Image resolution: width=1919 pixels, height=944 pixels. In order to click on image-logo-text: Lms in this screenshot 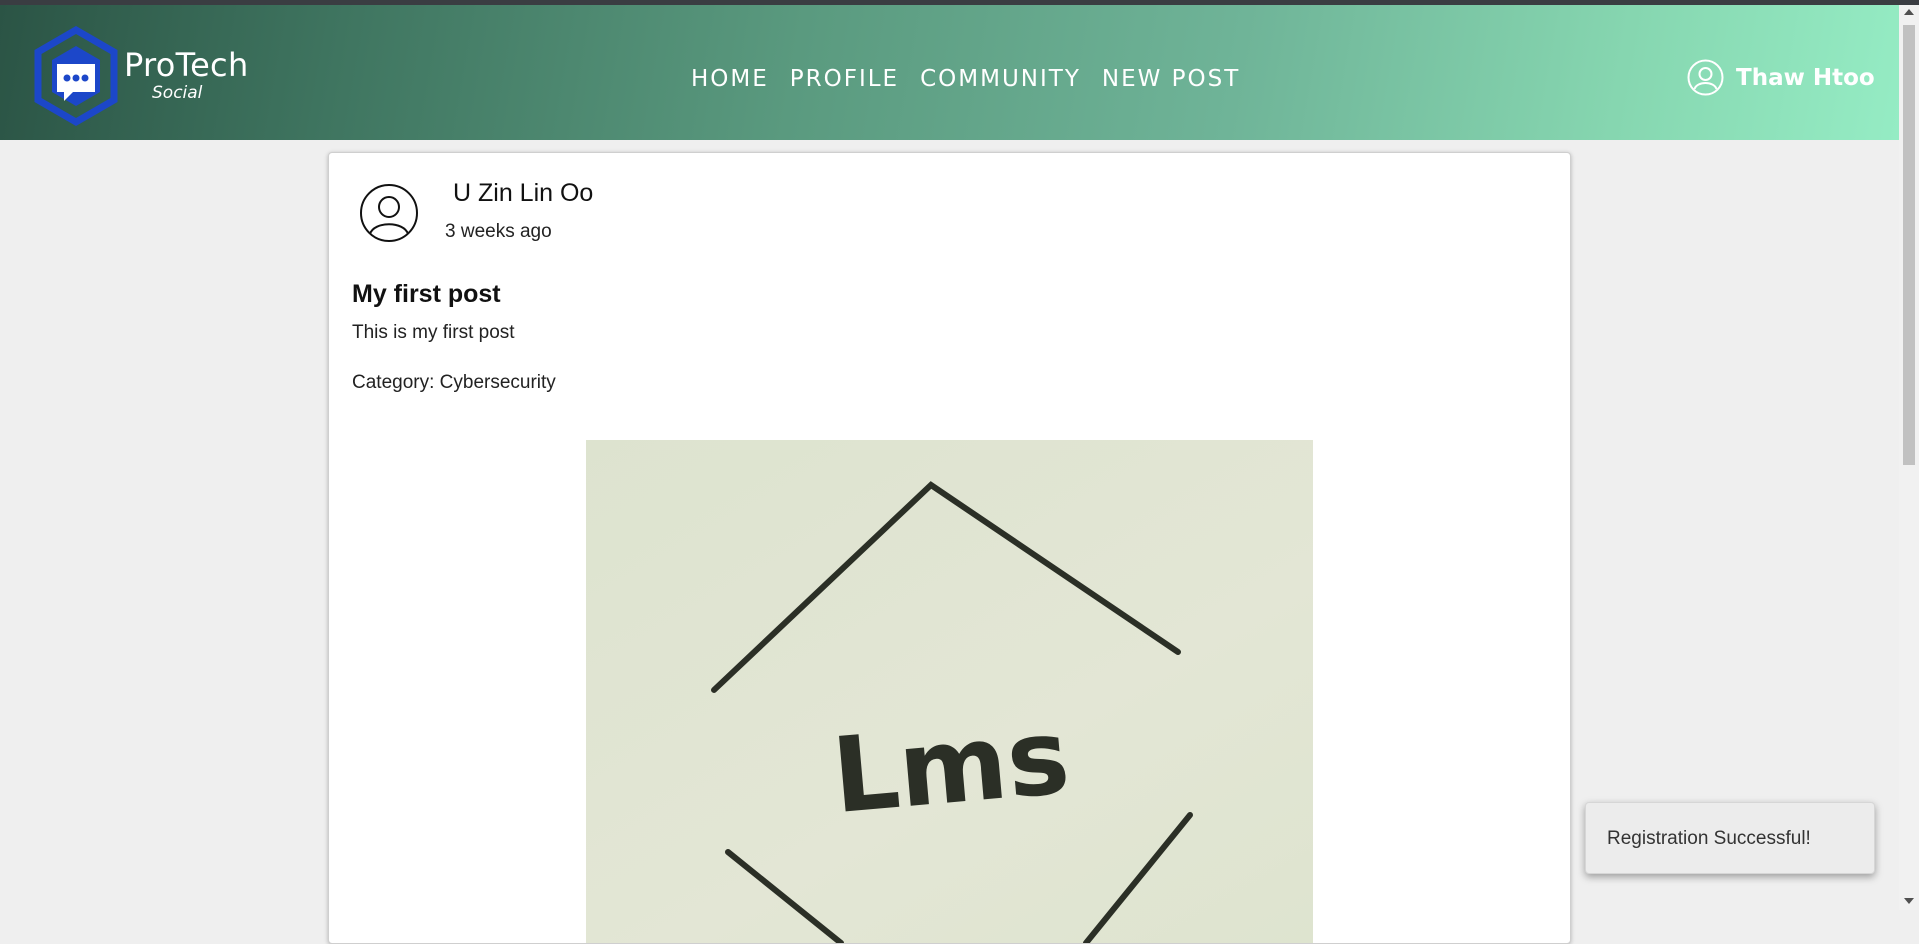, I will do `click(951, 766)`.